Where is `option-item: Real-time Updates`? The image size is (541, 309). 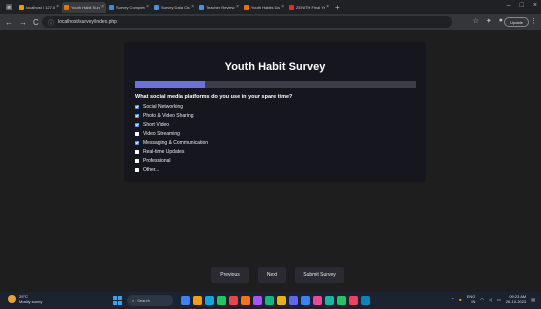
option-item: Real-time Updates is located at coordinates (171, 151).